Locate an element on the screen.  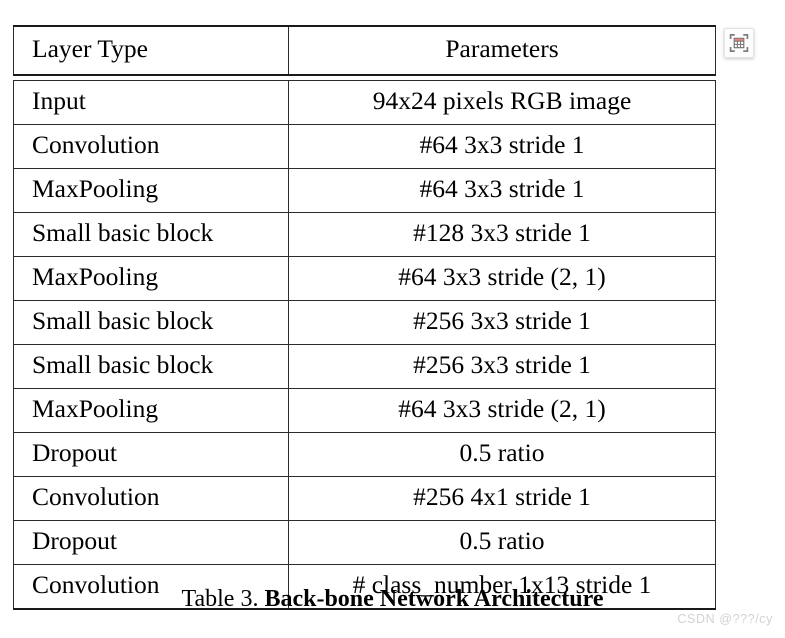
table-header-row: Layer Type Parameters is located at coordinates (364, 50).